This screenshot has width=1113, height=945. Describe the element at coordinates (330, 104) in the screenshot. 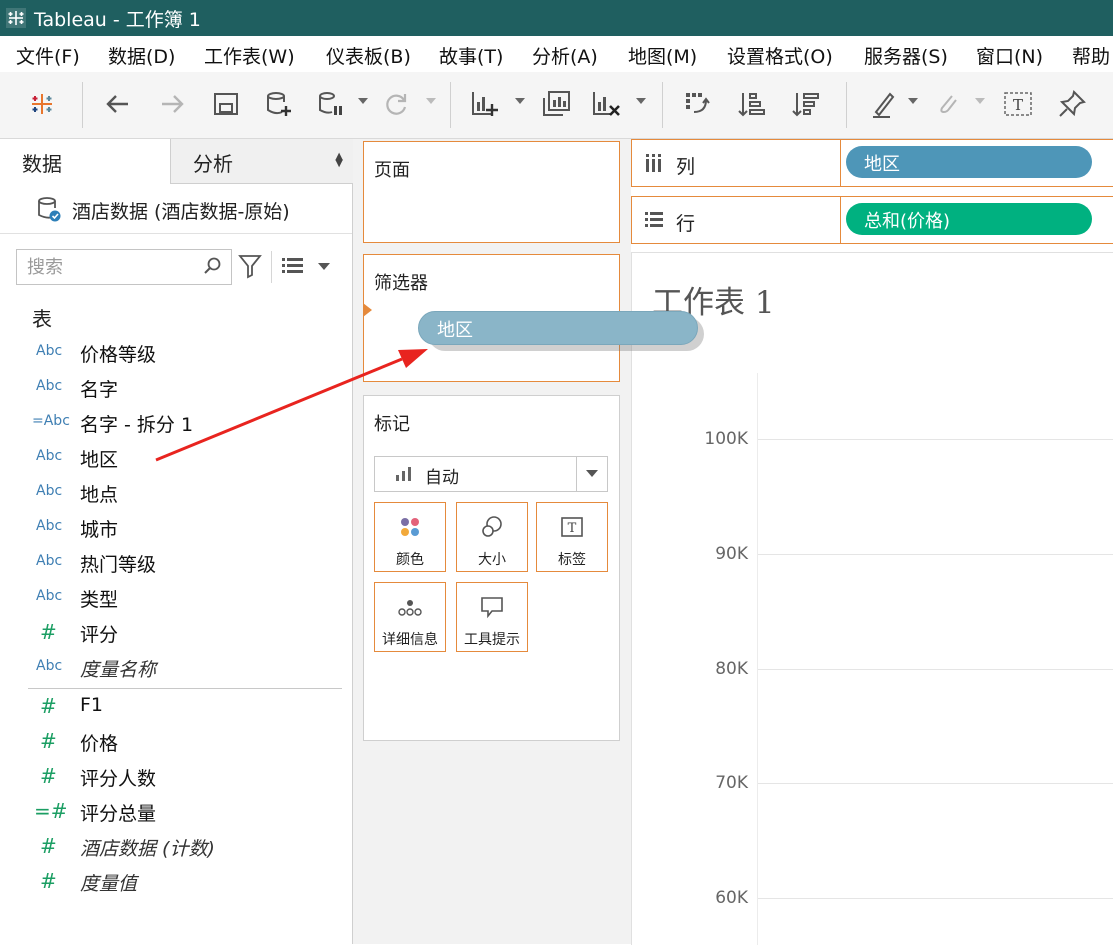

I see `pause-updates-icon` at that location.